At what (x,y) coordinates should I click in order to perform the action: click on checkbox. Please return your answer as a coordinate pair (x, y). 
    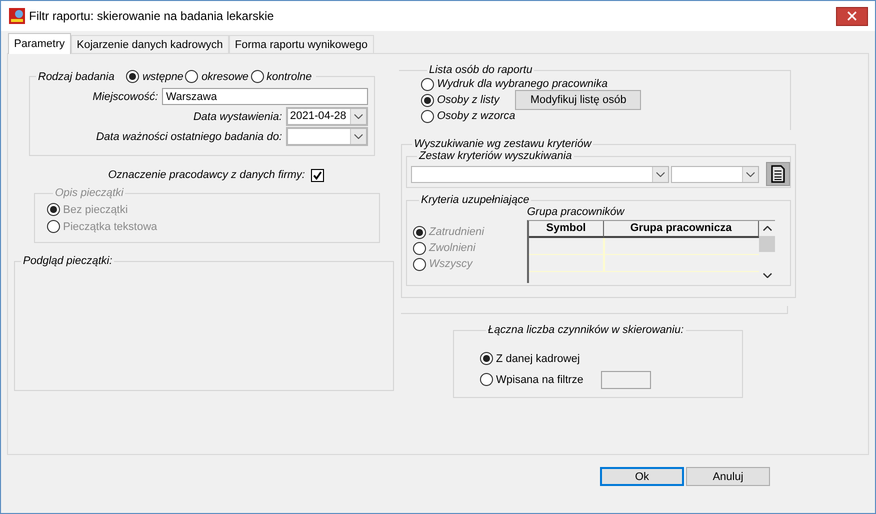
    Looking at the image, I should click on (317, 175).